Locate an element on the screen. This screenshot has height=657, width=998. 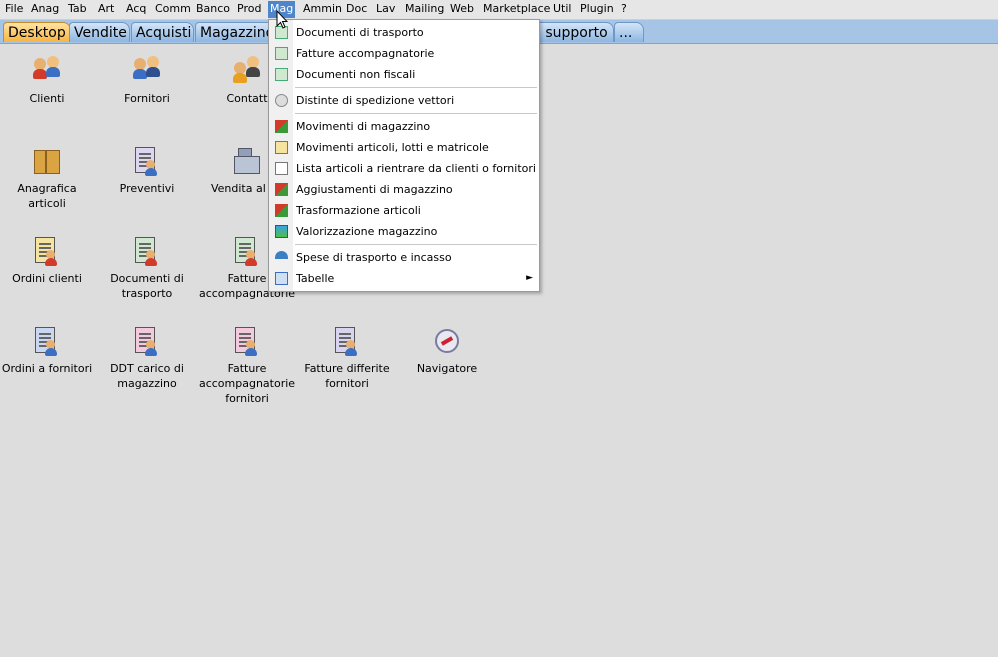
desktop-item-ddt-carico: DDT carico di magazzino is located at coordinates (147, 358).